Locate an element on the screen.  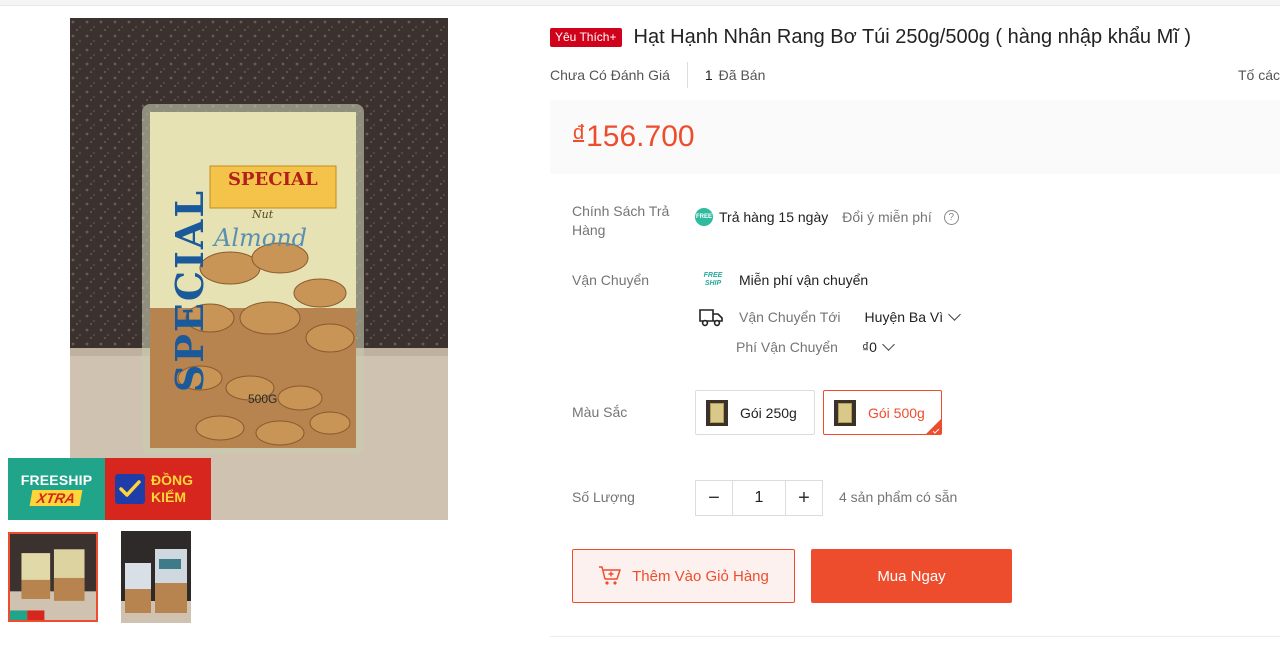
shipping-label: Vận Chuyển is located at coordinates (611, 280).